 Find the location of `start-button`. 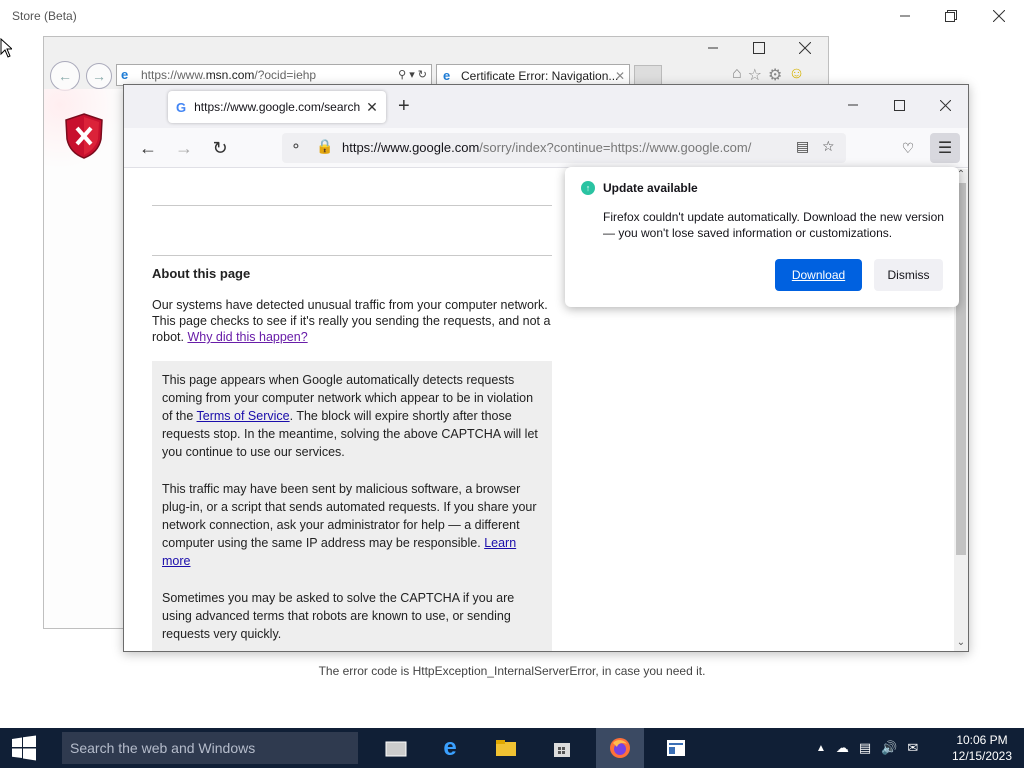

start-button is located at coordinates (24, 748).